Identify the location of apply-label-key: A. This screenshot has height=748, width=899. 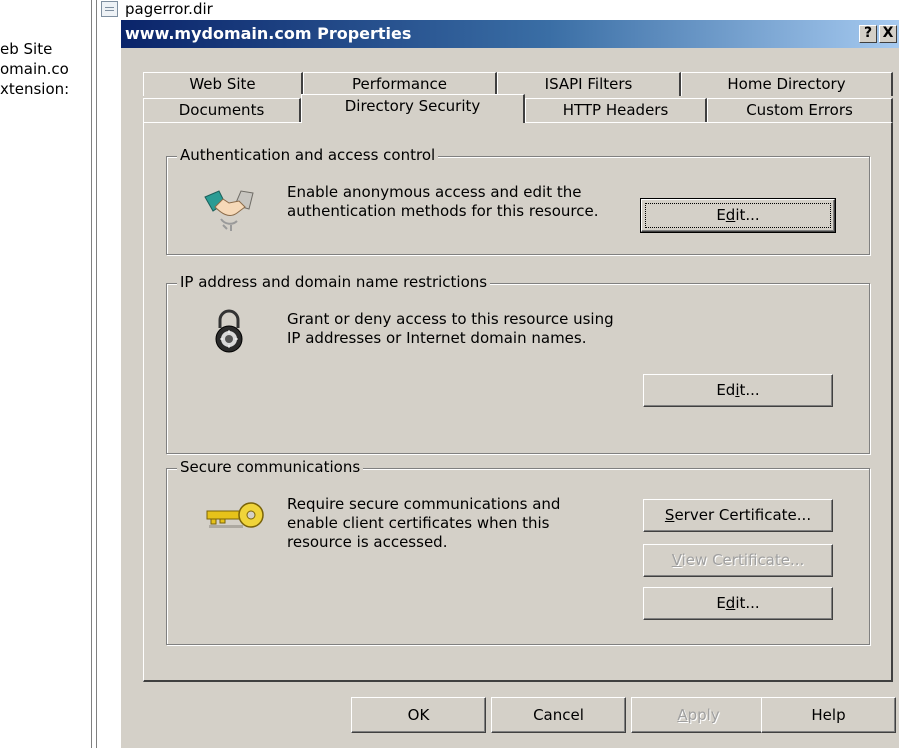
(682, 715).